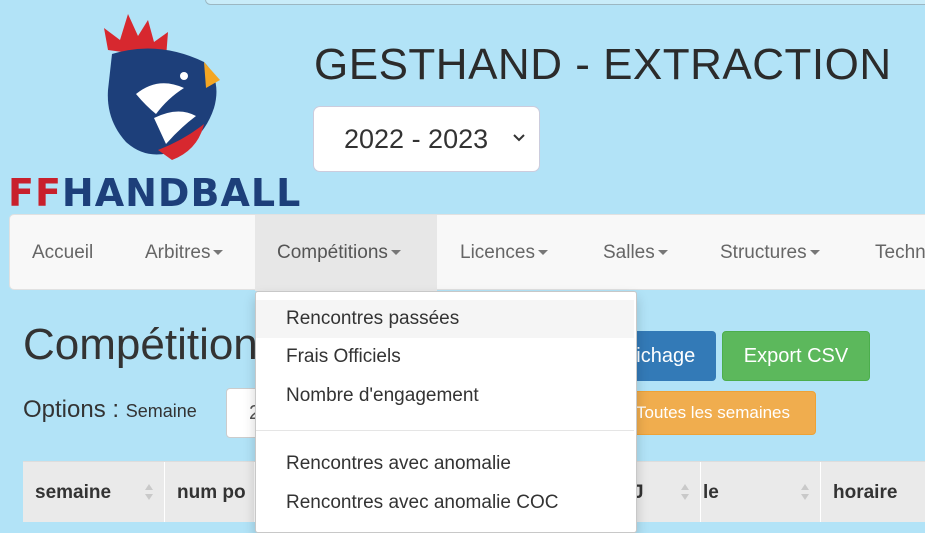  I want to click on nav-licences-label: Licences, so click(497, 252).